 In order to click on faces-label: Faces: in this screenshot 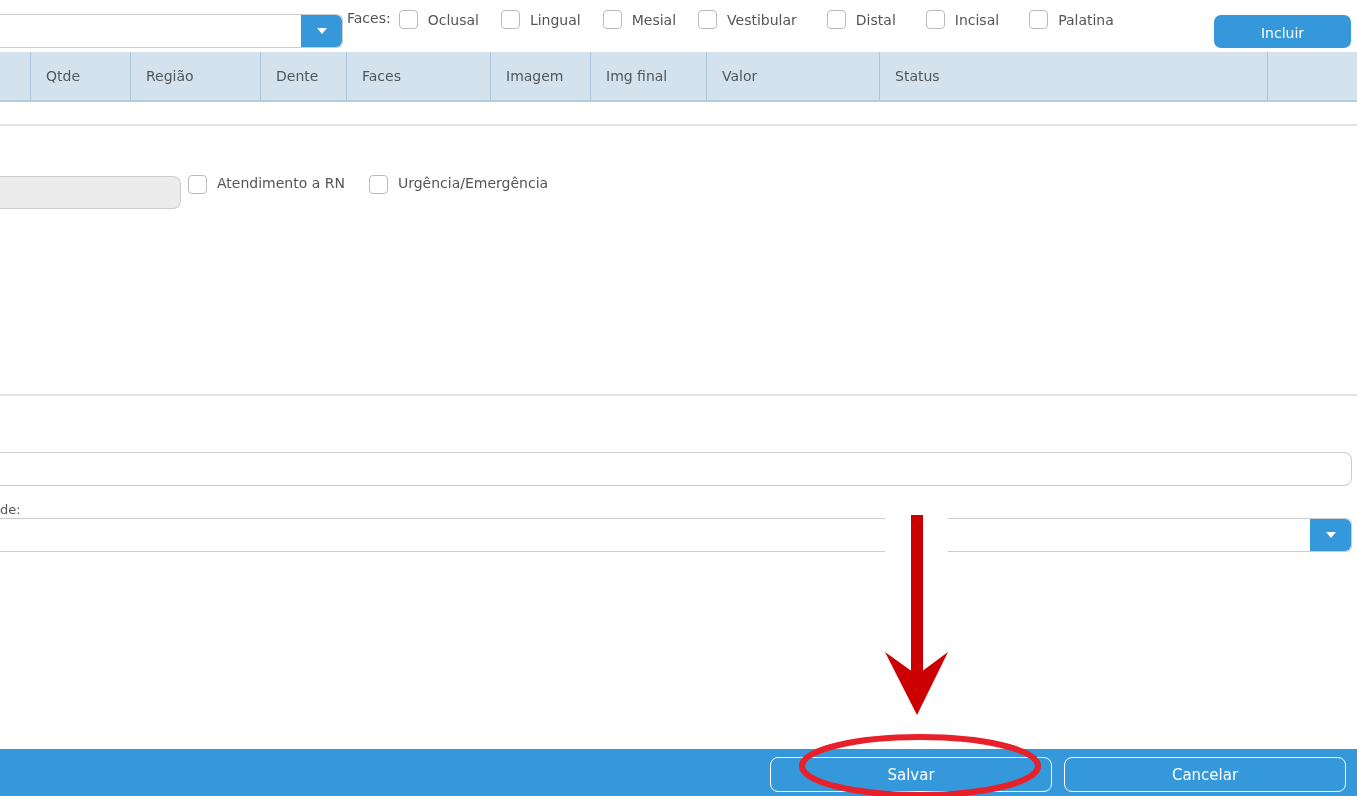, I will do `click(369, 18)`.